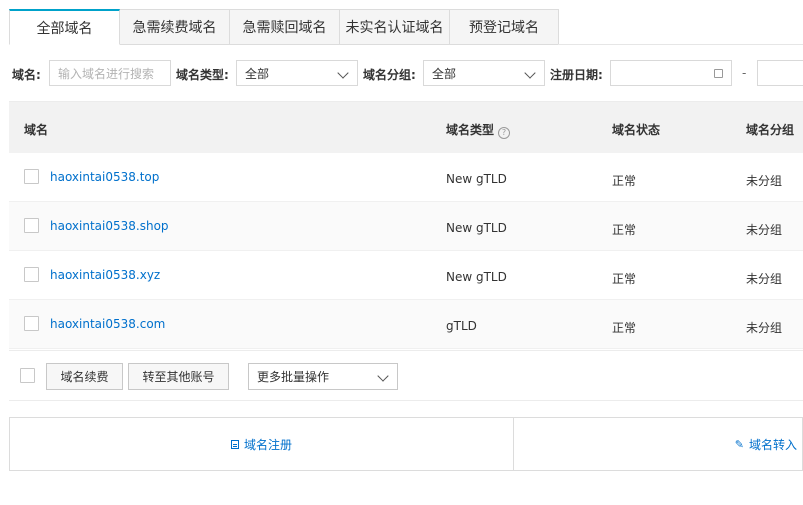 The image size is (803, 505). Describe the element at coordinates (406, 324) in the screenshot. I see `table-row: haoxintai0538.com gTLD 正常 未分组` at that location.